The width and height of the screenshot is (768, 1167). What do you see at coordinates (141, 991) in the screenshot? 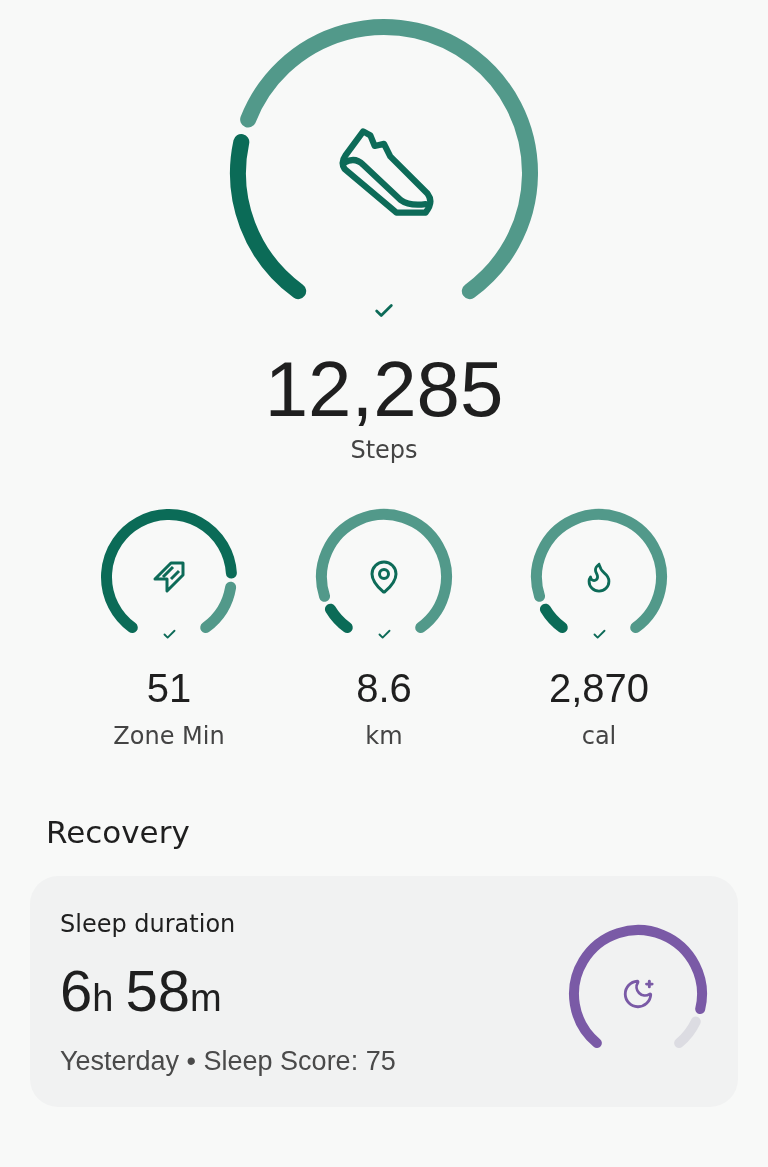
I see `sleep-duration: 6h 58m` at bounding box center [141, 991].